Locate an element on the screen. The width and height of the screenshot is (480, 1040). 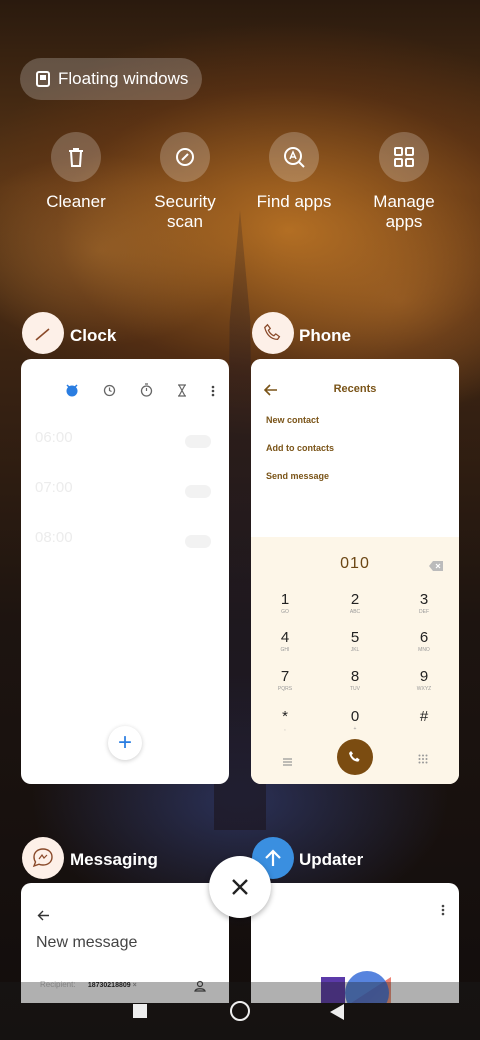
dialpad-key-digit: 3 is located at coordinates (424, 599).